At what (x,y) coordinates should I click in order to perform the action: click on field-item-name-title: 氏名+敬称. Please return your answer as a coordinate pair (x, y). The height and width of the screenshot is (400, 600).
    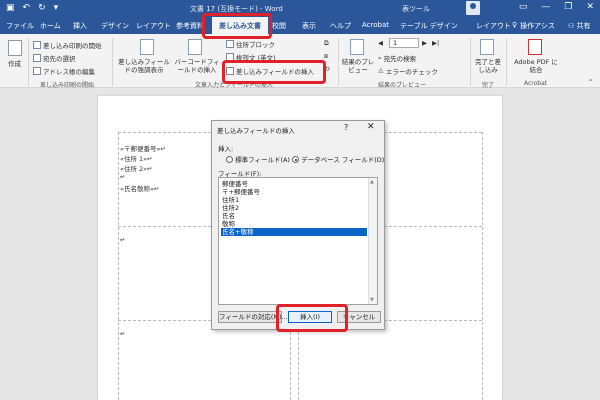
    Looking at the image, I should click on (294, 232).